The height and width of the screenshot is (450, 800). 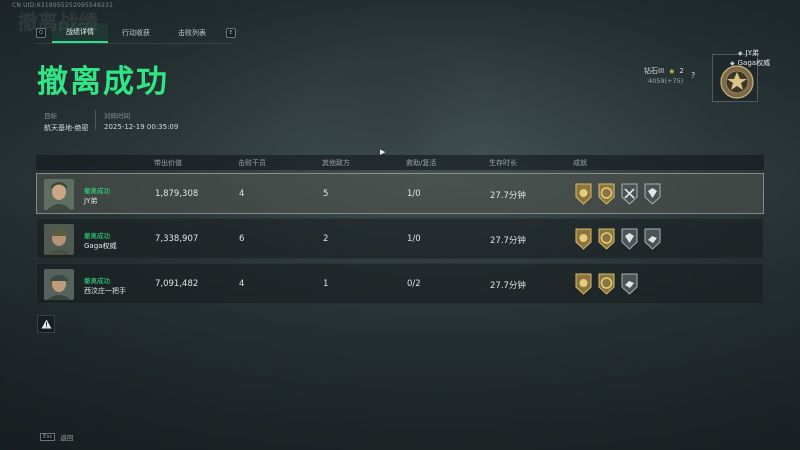 I want to click on row-player-name: Gaga权威, so click(x=100, y=246).